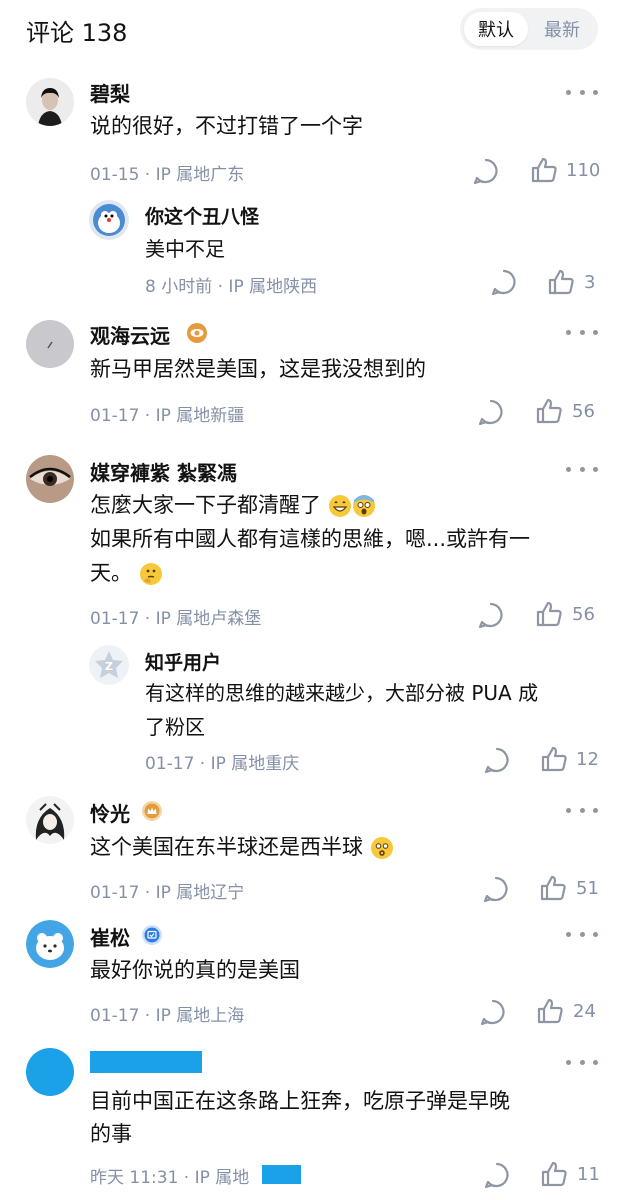 Image resolution: width=623 pixels, height=1200 pixels. I want to click on sort-default-button: 默认, so click(496, 29).